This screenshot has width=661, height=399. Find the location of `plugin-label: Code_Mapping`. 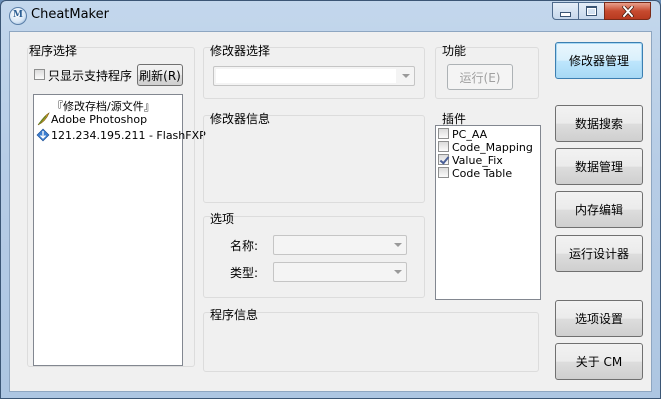

plugin-label: Code_Mapping is located at coordinates (492, 147).